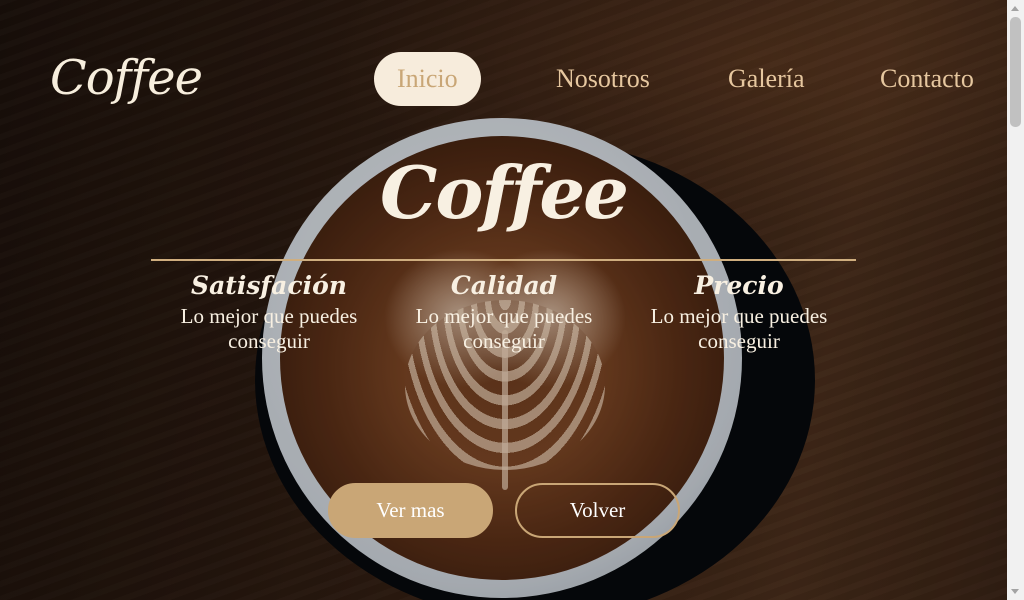 This screenshot has height=600, width=1024. Describe the element at coordinates (410, 510) in the screenshot. I see `ver-mas-button: Ver mas` at that location.